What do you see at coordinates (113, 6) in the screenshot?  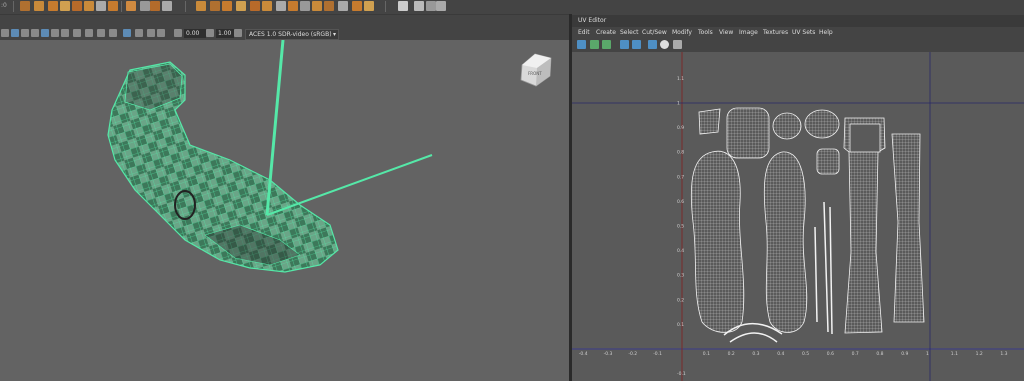 I see `disc-icon` at bounding box center [113, 6].